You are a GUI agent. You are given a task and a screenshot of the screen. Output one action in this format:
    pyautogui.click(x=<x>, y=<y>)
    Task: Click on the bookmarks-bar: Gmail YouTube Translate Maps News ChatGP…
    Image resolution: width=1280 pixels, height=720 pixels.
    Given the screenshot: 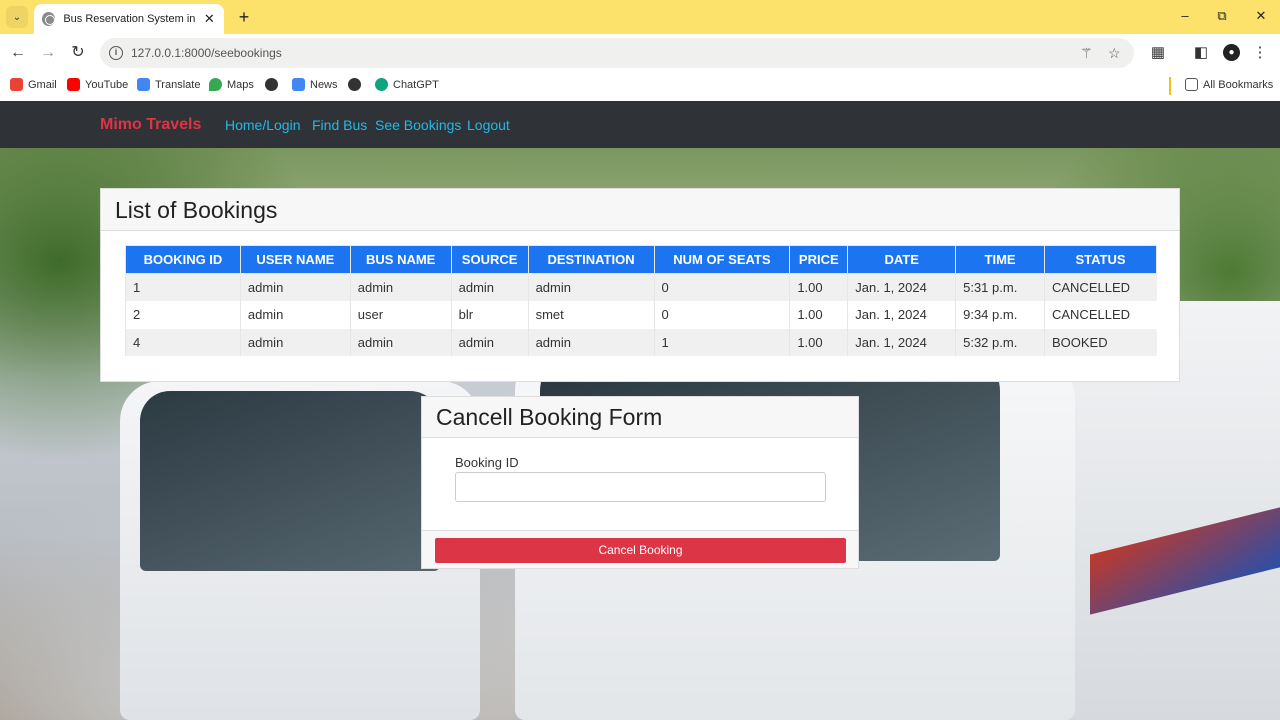 What is the action you would take?
    pyautogui.click(x=640, y=86)
    